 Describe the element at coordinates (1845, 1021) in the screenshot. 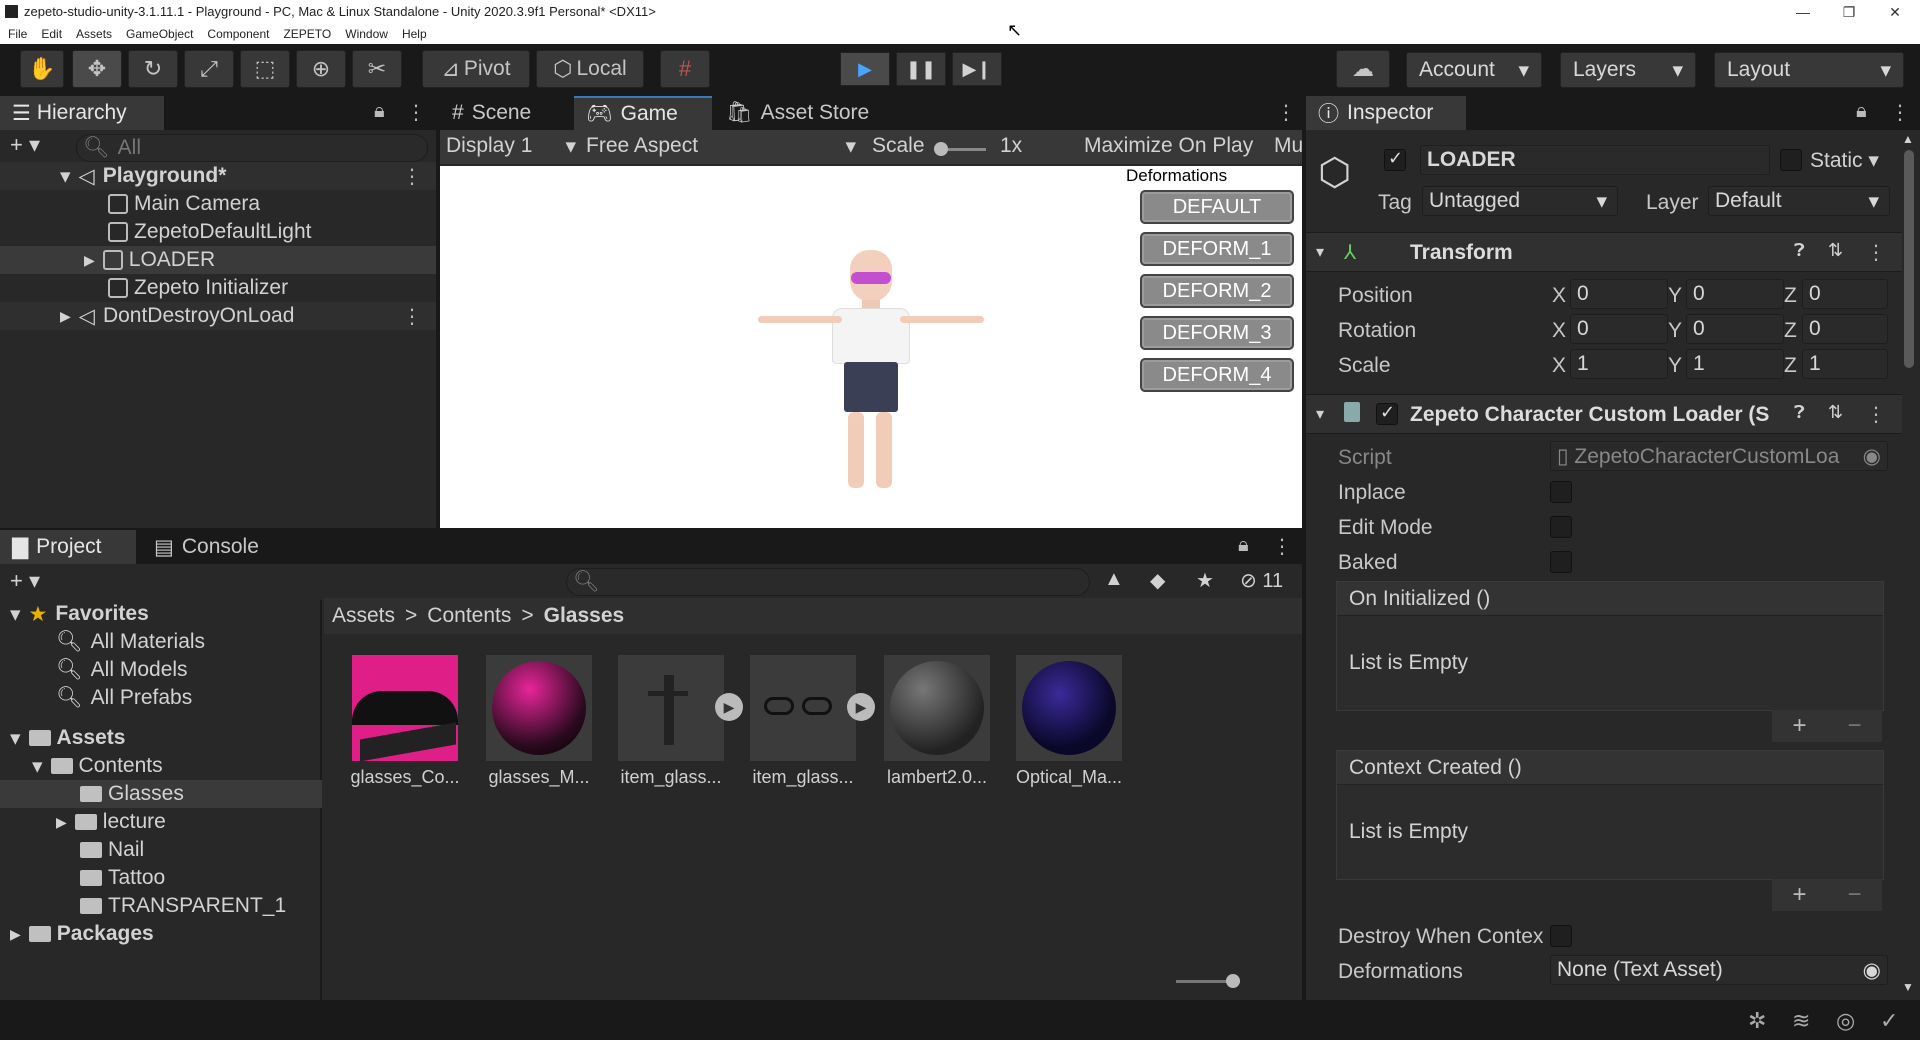

I see `lighting-icon: ◎` at that location.